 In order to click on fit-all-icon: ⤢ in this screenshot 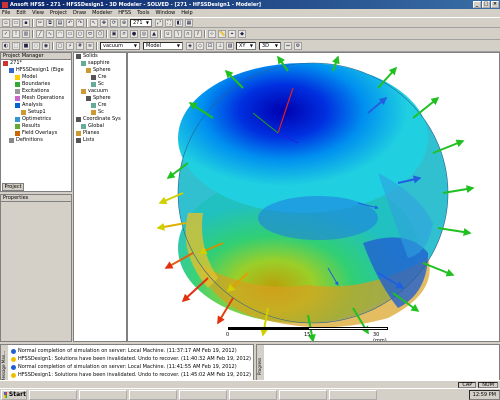, I will do `click(159, 22)`.